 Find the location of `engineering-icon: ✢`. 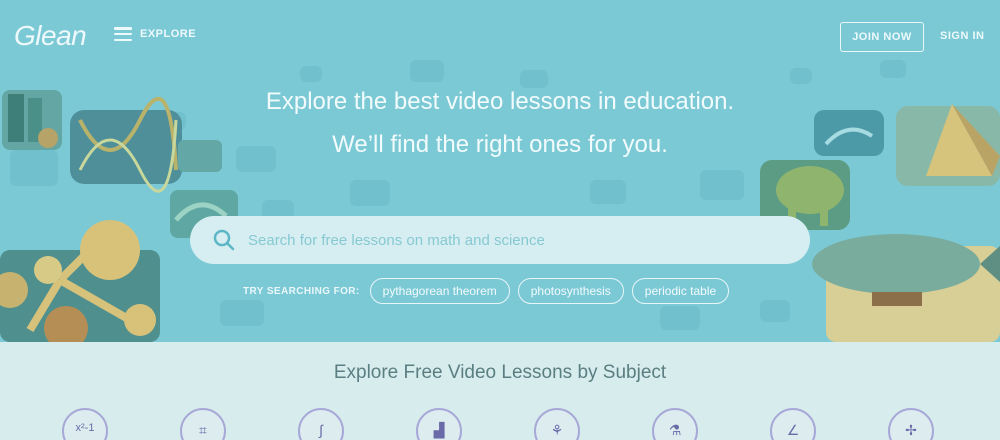

engineering-icon: ✢ is located at coordinates (911, 424).